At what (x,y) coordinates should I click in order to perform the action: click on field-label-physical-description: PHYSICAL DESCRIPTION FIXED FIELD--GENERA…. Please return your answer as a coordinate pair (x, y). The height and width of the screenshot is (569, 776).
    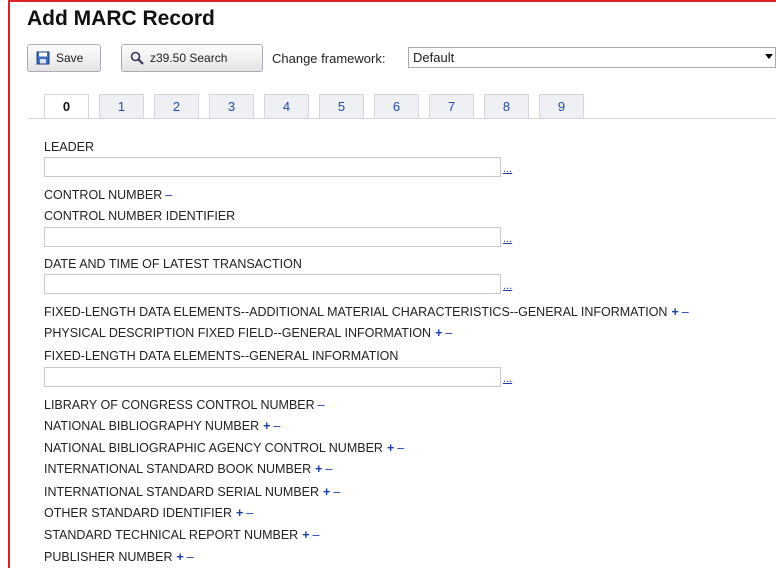
    Looking at the image, I should click on (248, 333).